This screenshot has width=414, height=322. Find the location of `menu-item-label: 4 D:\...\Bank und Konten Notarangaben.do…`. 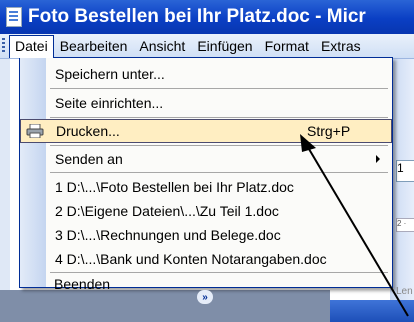

menu-item-label: 4 D:\...\Bank und Konten Notarangaben.do… is located at coordinates (191, 259).